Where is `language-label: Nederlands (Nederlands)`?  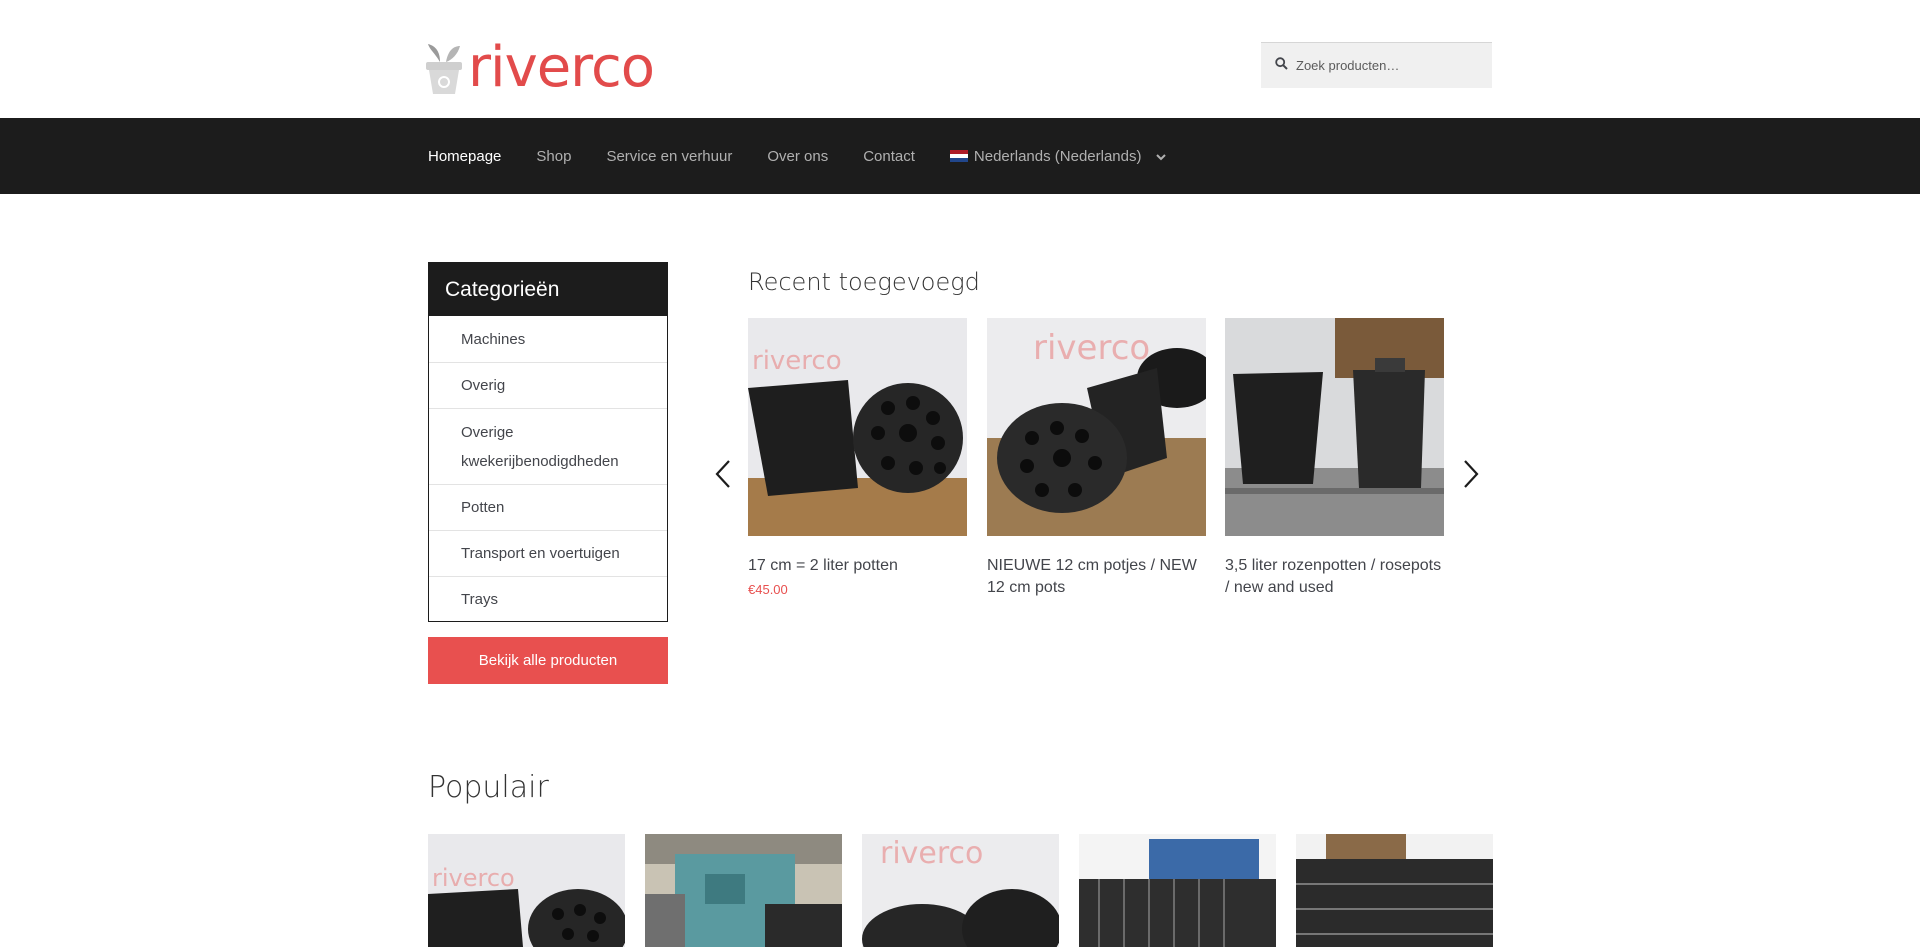 language-label: Nederlands (Nederlands) is located at coordinates (1057, 156).